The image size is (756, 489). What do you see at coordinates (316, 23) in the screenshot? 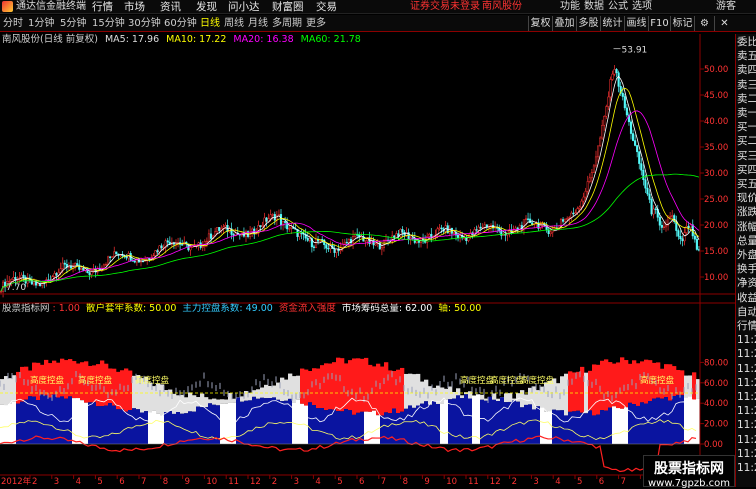
I see `period-more: 更多` at bounding box center [316, 23].